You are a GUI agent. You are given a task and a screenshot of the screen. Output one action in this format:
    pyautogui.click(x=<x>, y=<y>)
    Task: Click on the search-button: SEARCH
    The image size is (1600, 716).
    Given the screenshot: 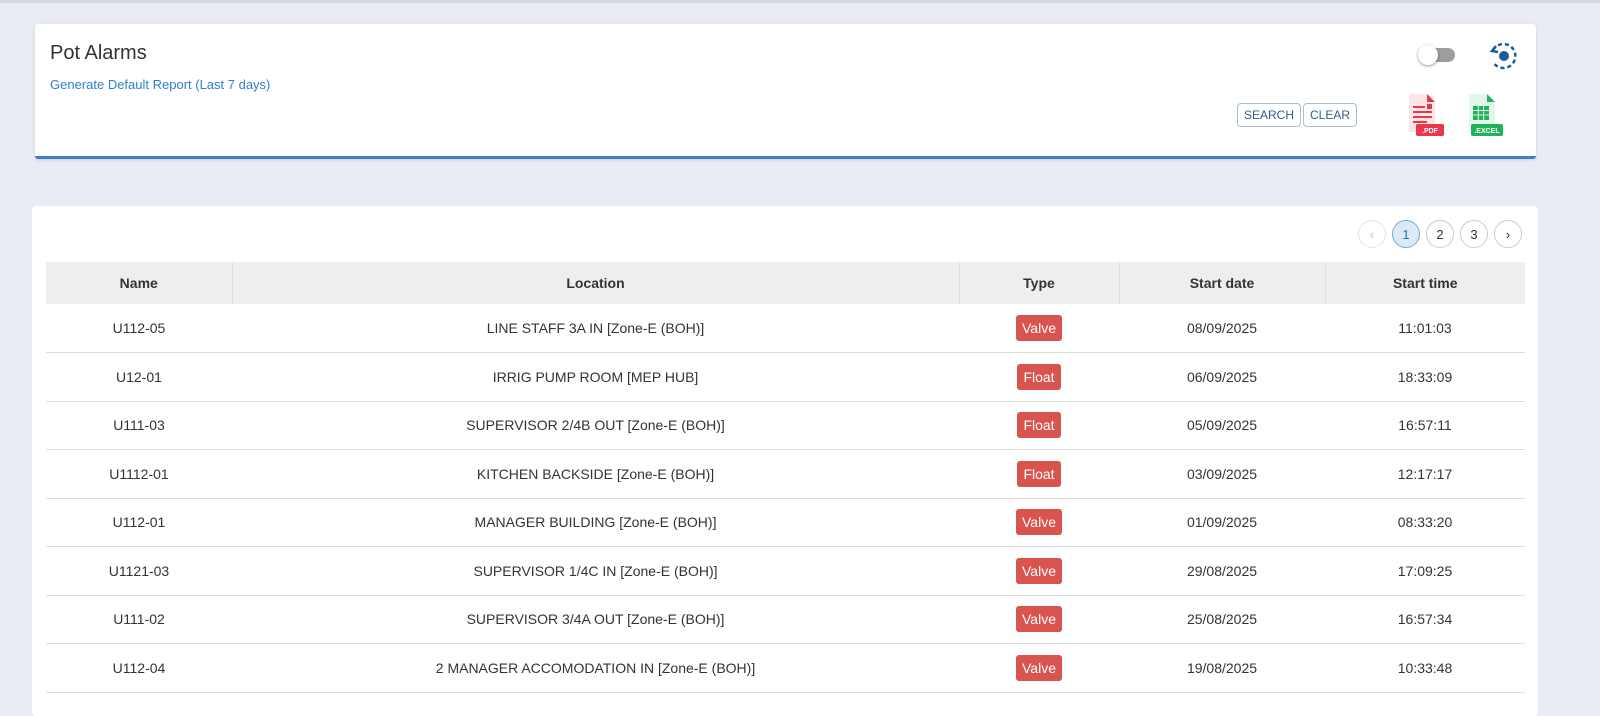 What is the action you would take?
    pyautogui.click(x=1269, y=115)
    